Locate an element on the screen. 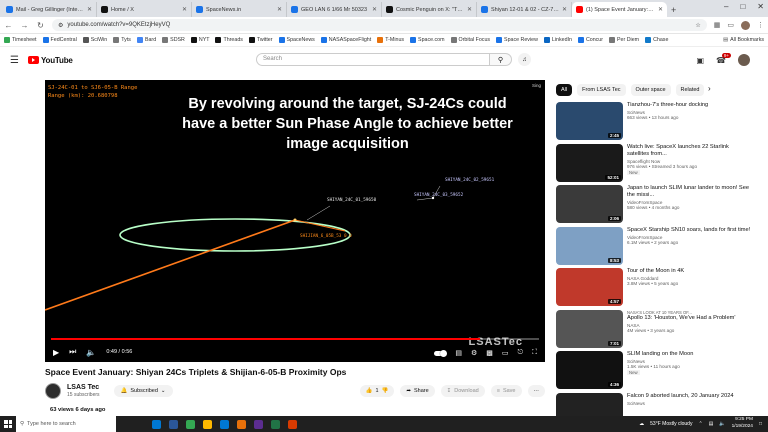  bookmark-item: Concur is located at coordinates (590, 40).